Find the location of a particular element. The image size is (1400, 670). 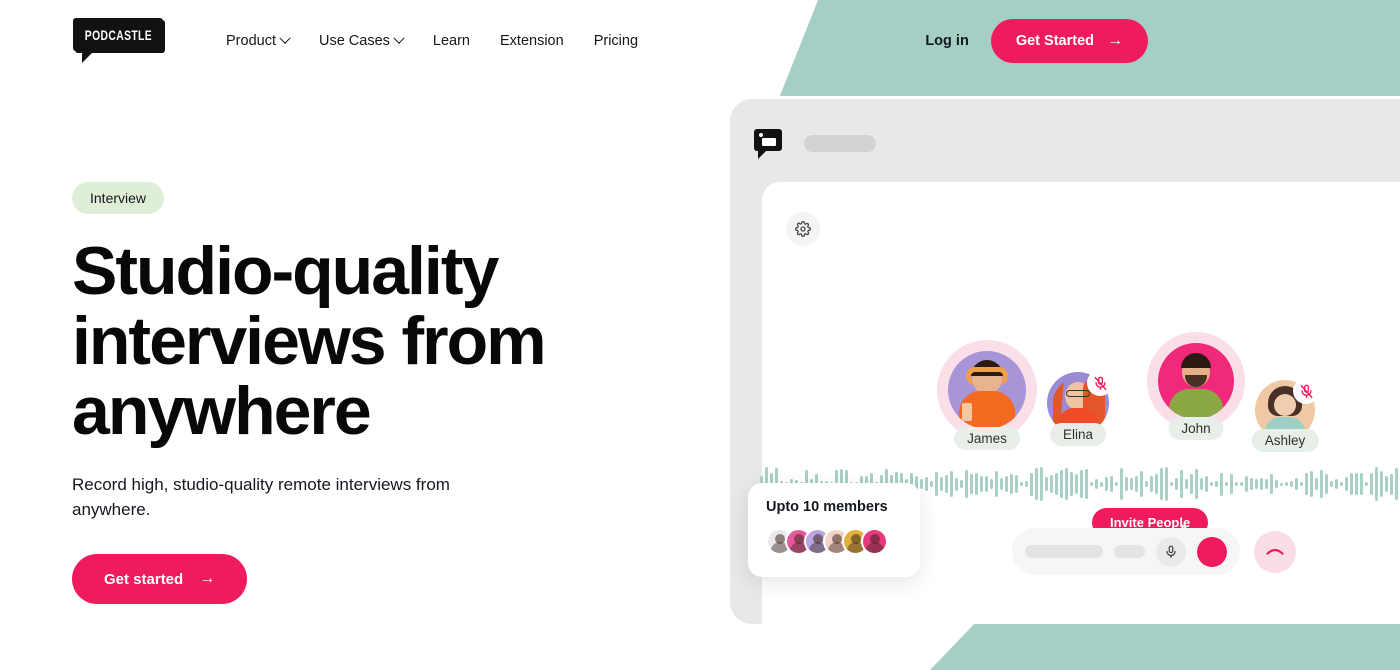

hero-get-started-button: Get started → is located at coordinates (160, 579).